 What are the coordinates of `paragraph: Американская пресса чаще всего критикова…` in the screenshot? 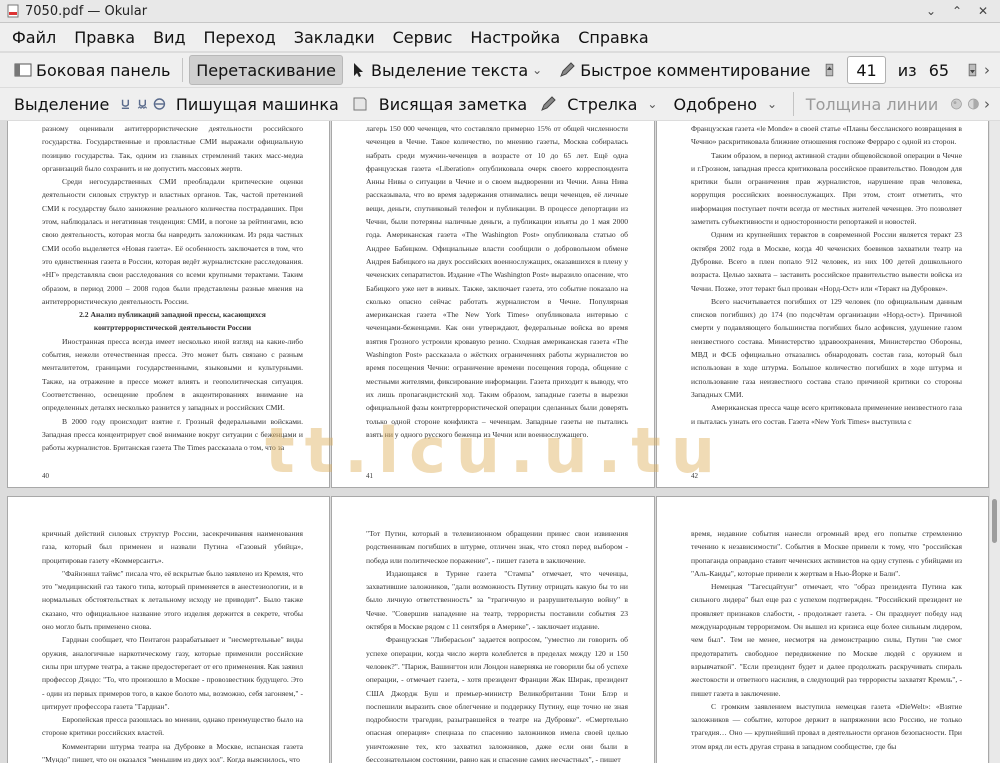 It's located at (826, 414).